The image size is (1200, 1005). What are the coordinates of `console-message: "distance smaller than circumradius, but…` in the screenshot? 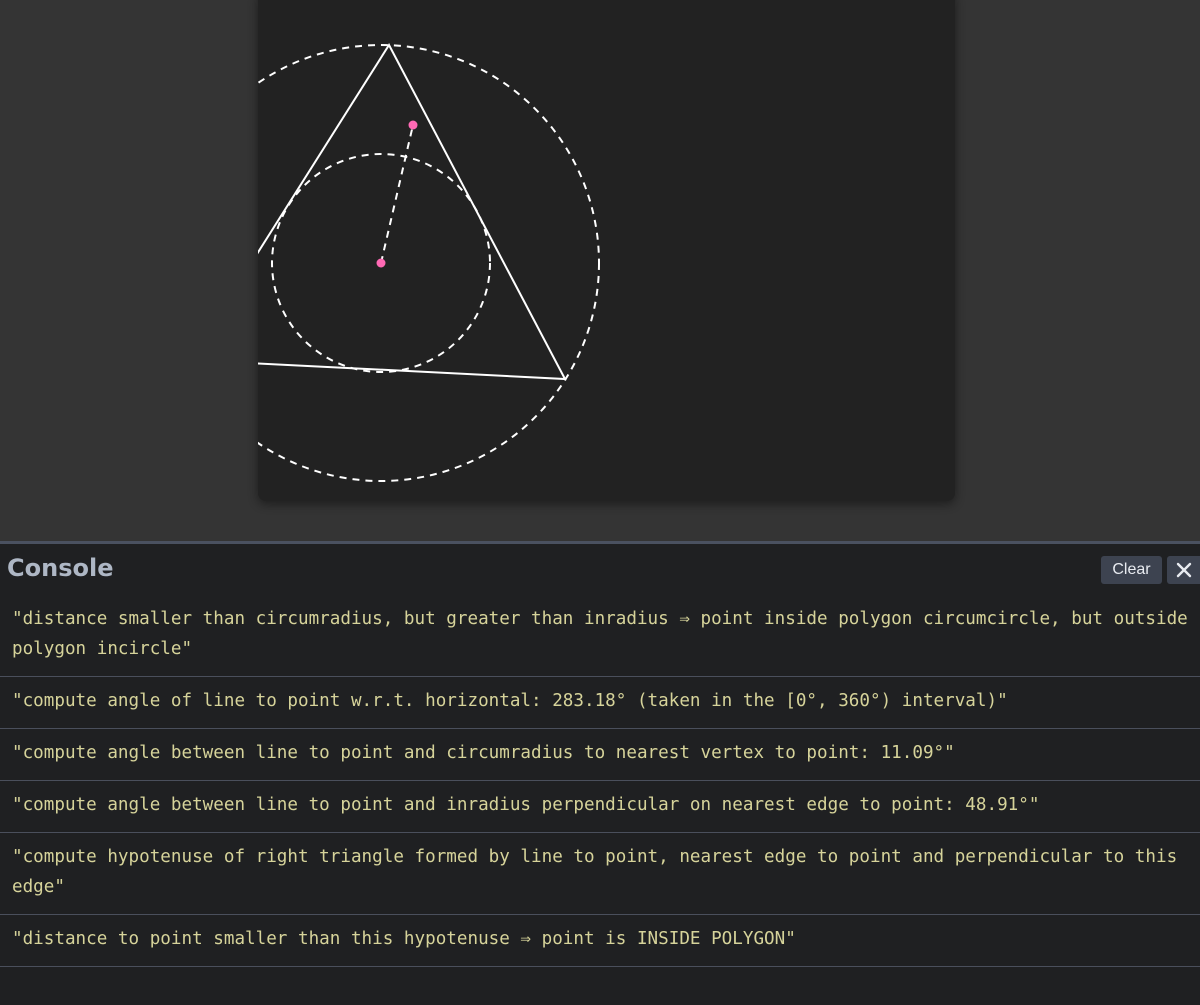 It's located at (600, 636).